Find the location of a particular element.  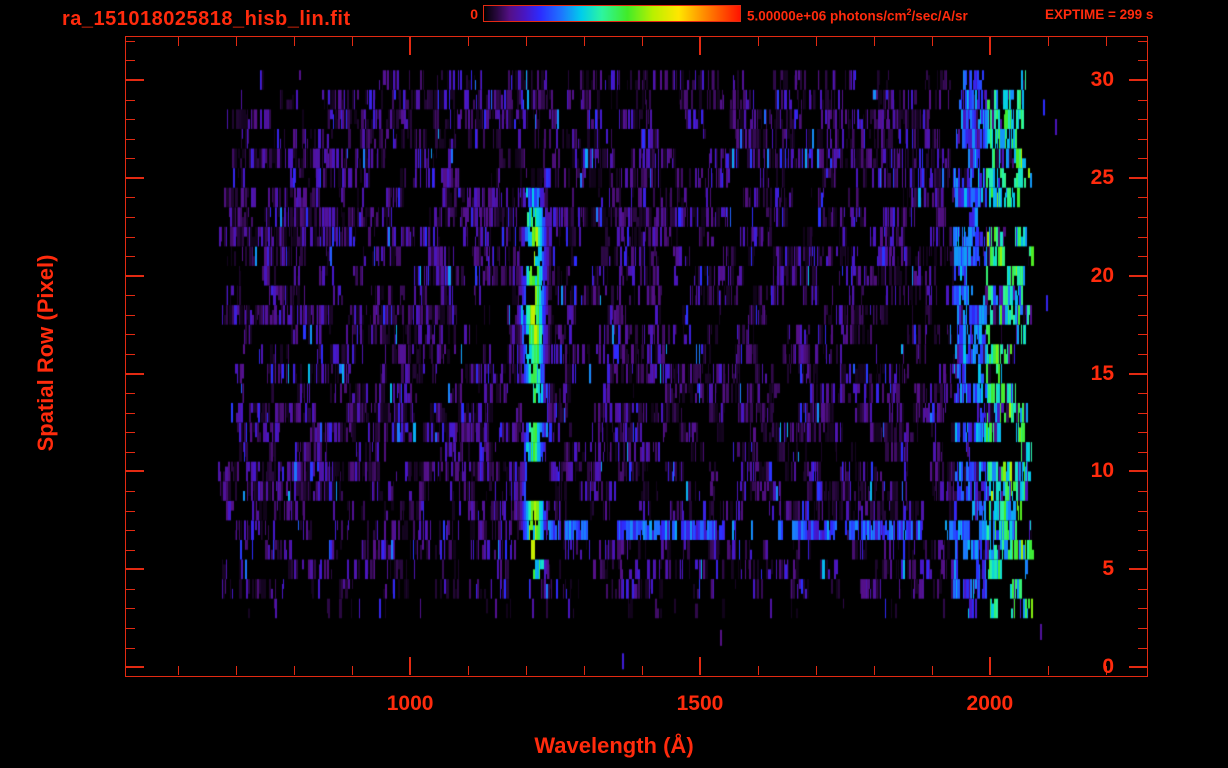

y-tick-label: 10 is located at coordinates (1102, 471).